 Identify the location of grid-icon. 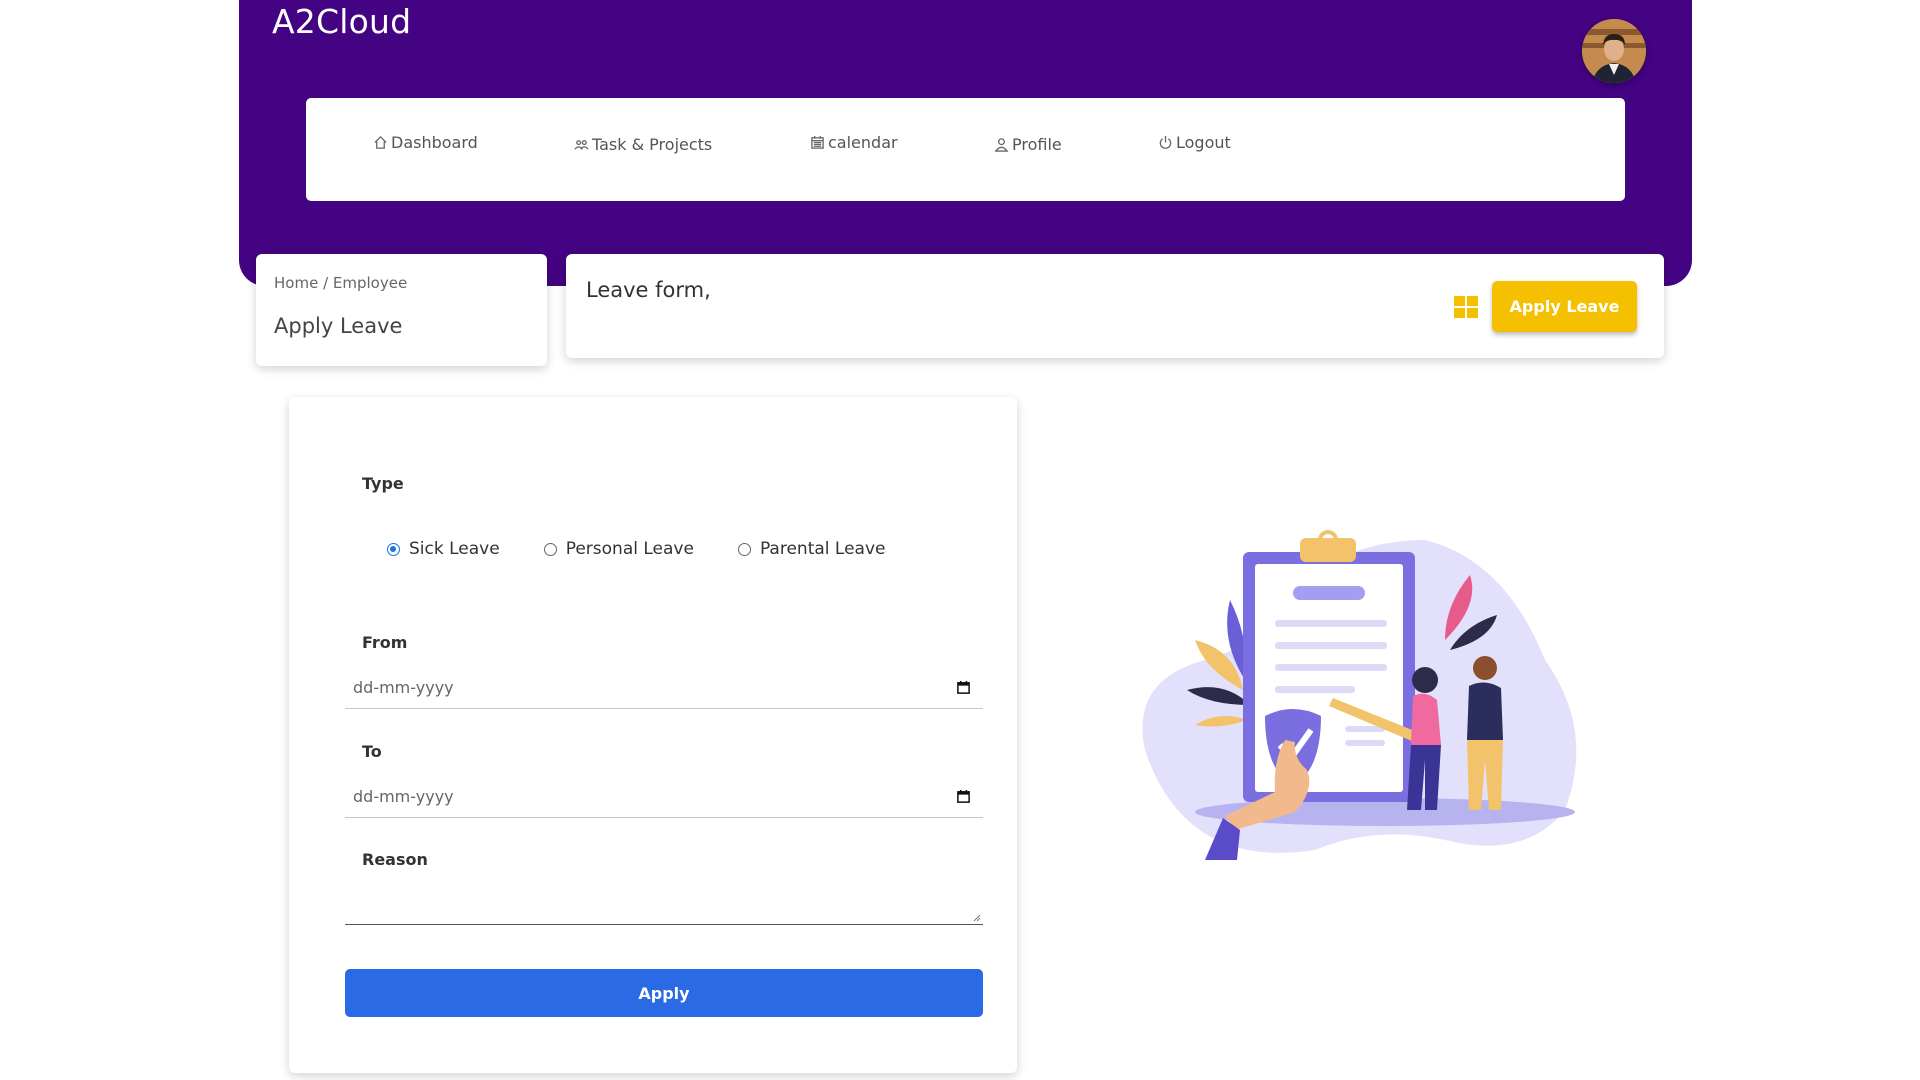
(1466, 307).